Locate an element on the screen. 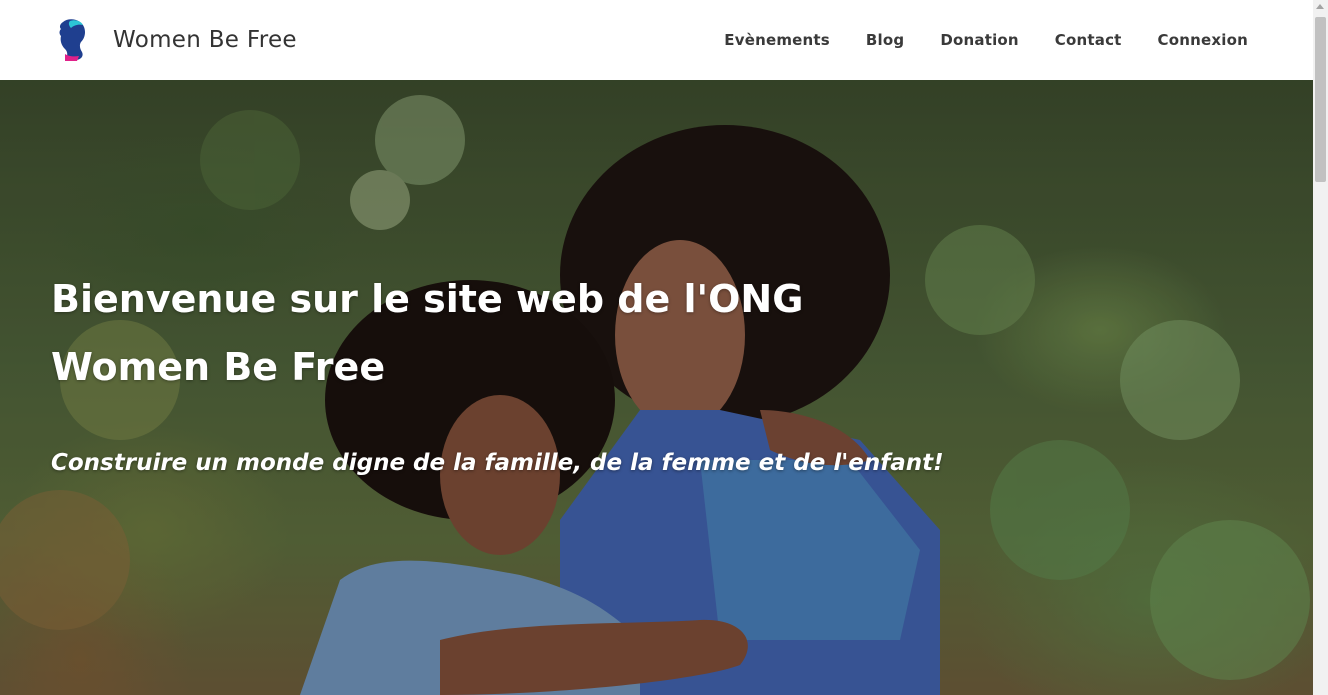 This screenshot has width=1328, height=695. woman-silhouette-icon is located at coordinates (72, 40).